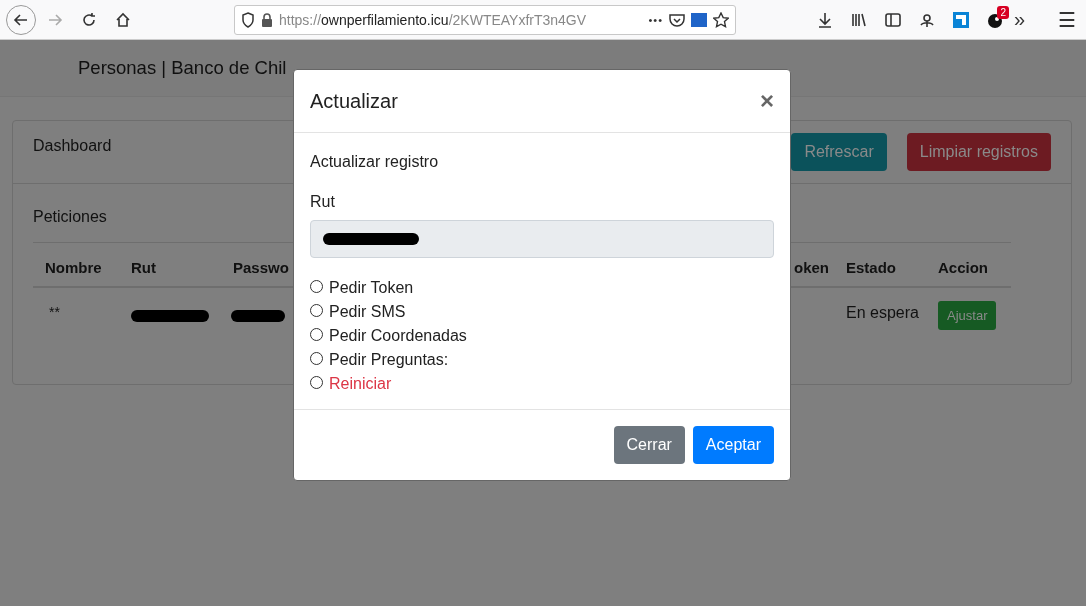 The width and height of the screenshot is (1086, 606). I want to click on dialog-subtitle: Actualizar registro, so click(375, 162).